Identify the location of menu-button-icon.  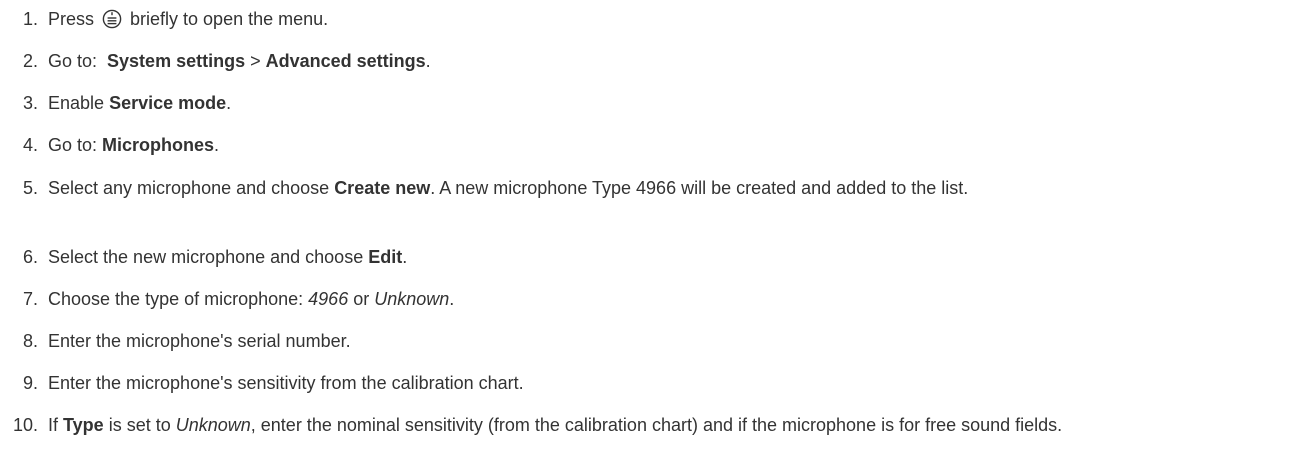
(112, 19).